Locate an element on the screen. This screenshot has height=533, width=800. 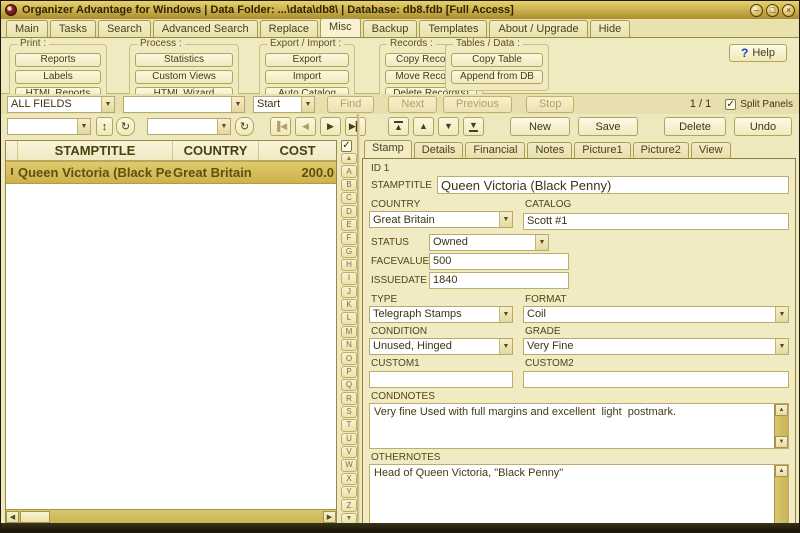
table-h-scrollbar: ◀ ▶ is located at coordinates (171, 516).